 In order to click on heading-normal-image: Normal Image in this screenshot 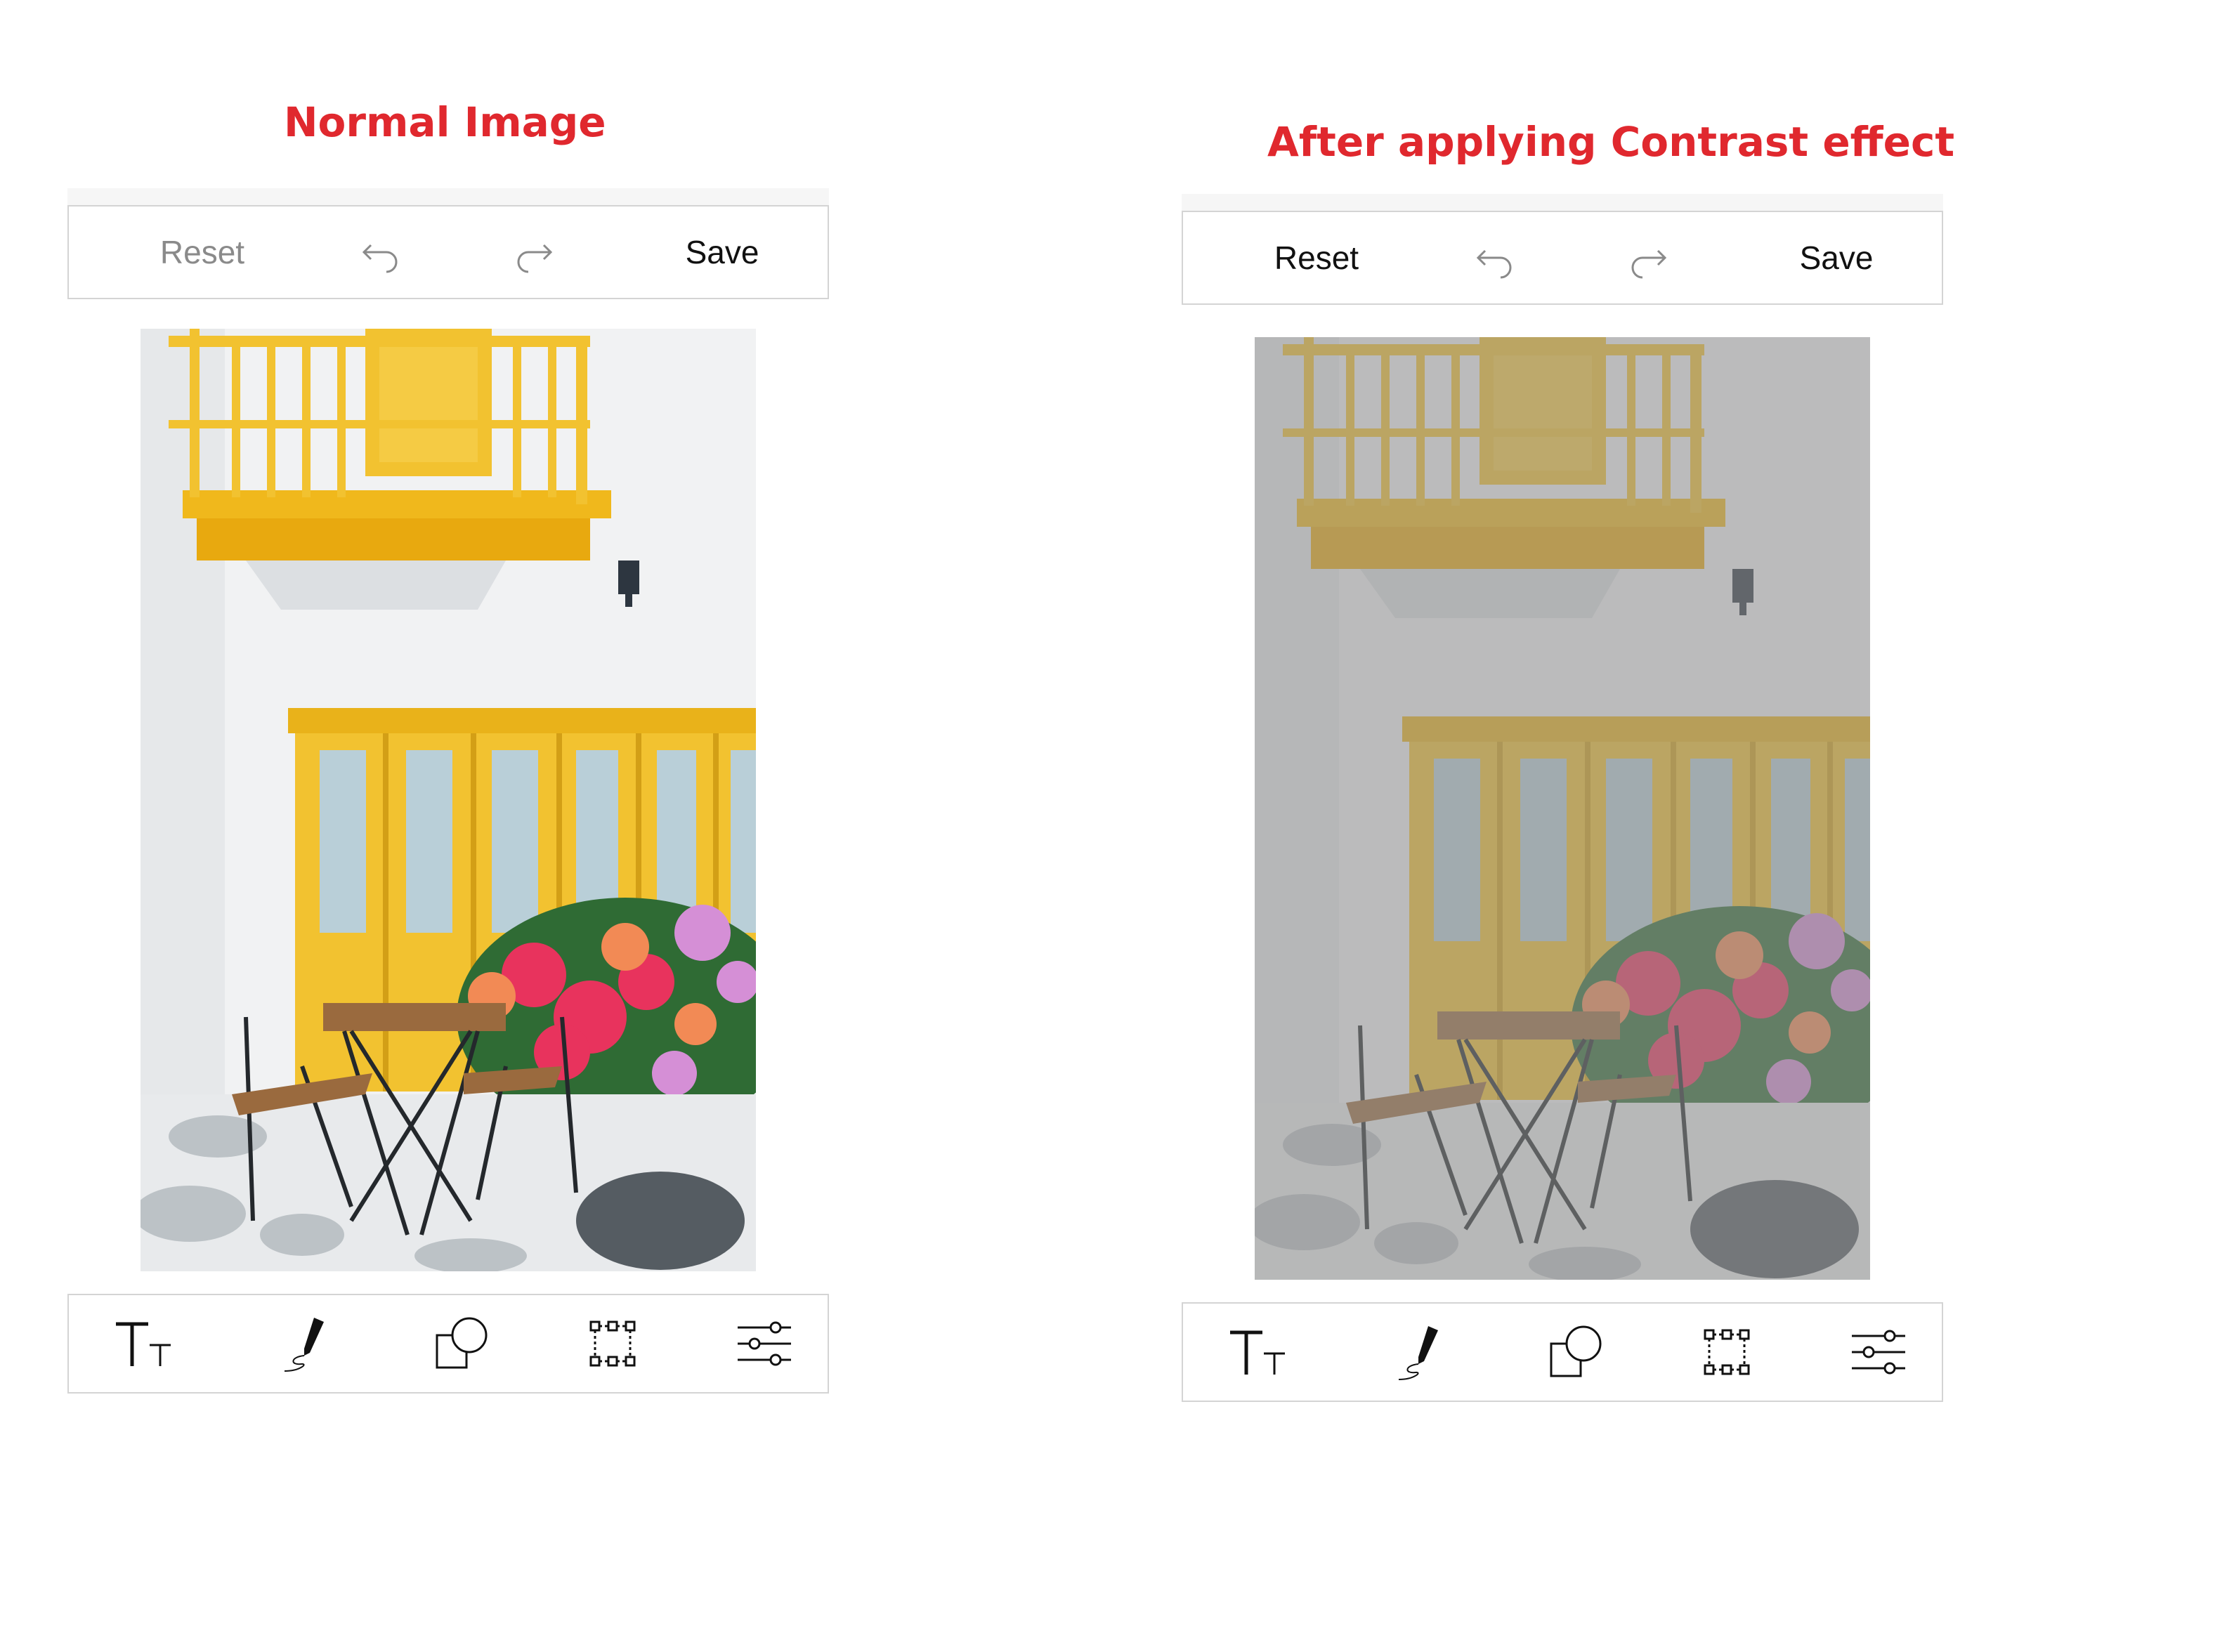, I will do `click(445, 122)`.